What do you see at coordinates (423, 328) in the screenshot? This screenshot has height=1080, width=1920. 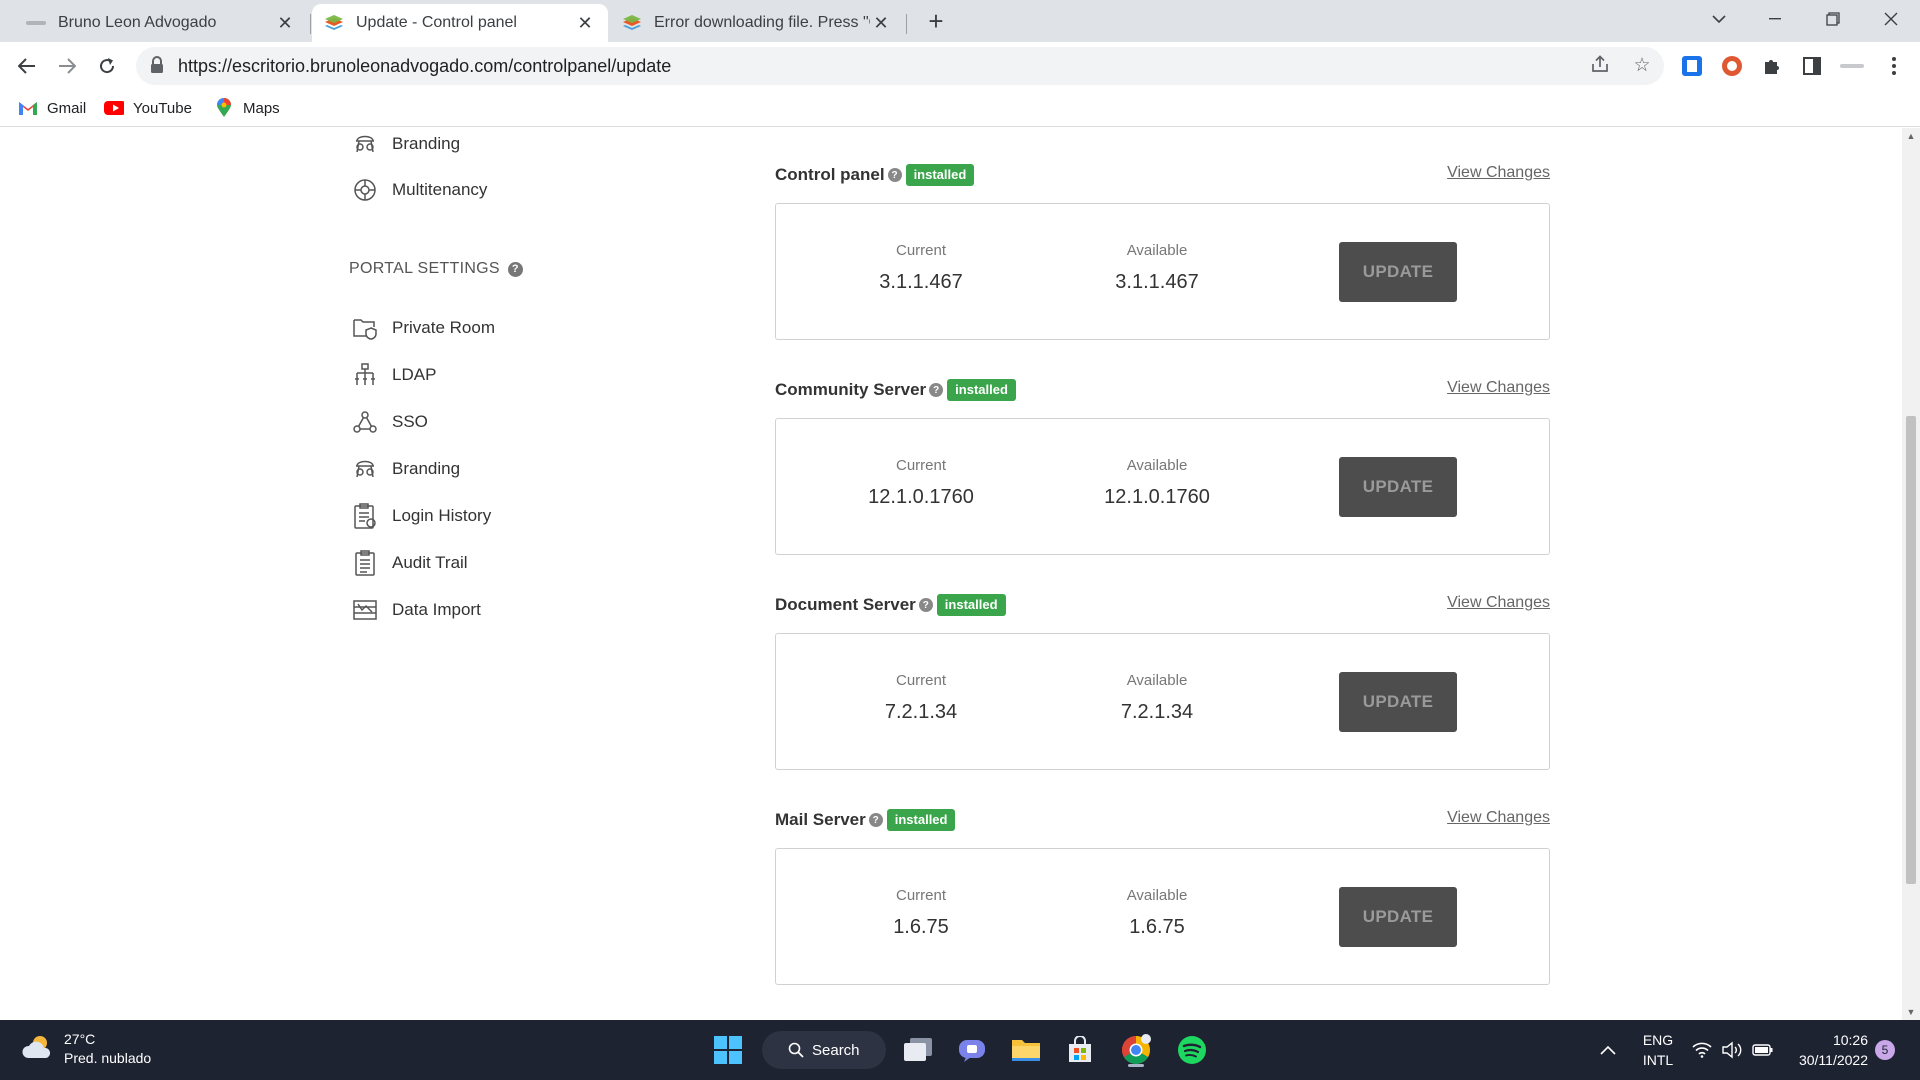 I see `sidebar-item-private-room: Private Room` at bounding box center [423, 328].